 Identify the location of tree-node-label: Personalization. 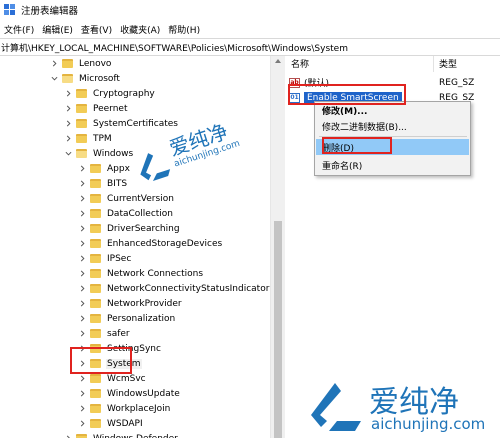
(141, 318).